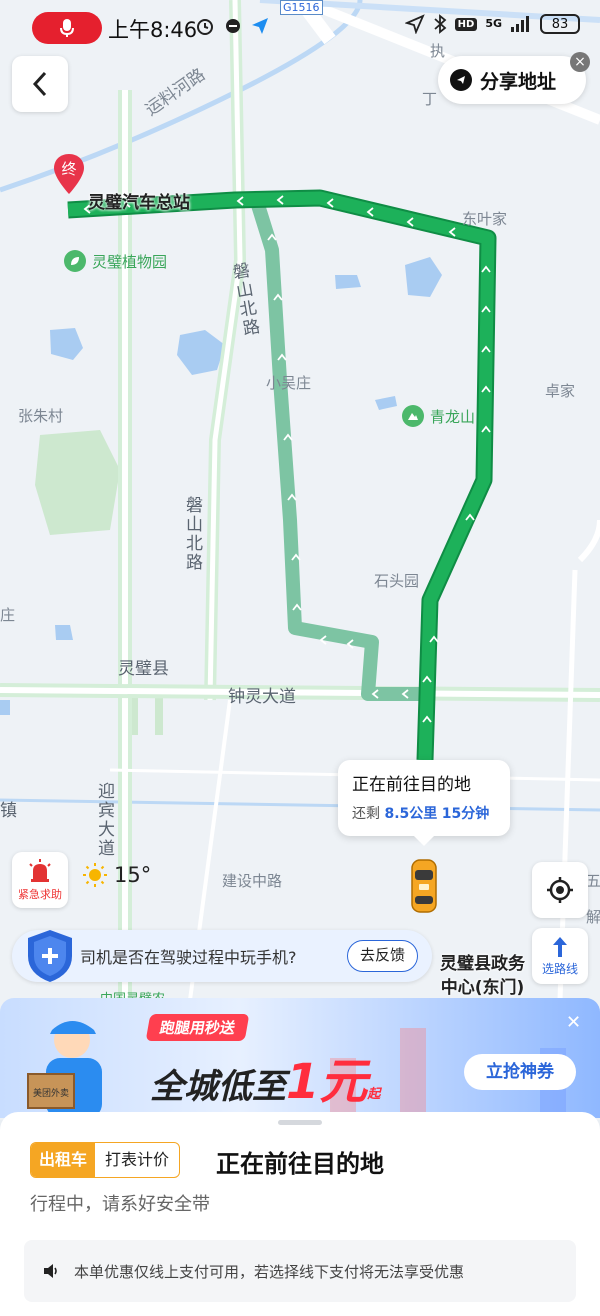 The height and width of the screenshot is (1316, 600). Describe the element at coordinates (300, 1164) in the screenshot. I see `trip-status-heading: 正在前往目的地` at that location.